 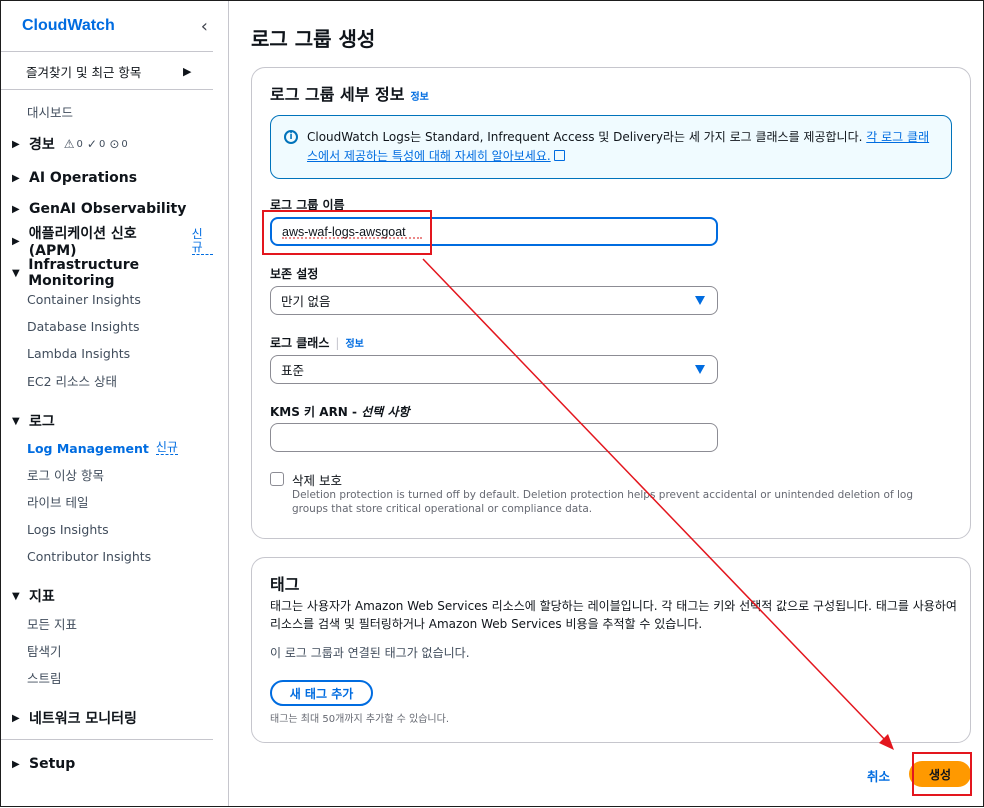 What do you see at coordinates (79, 144) in the screenshot?
I see `alarm-count-warn: 0` at bounding box center [79, 144].